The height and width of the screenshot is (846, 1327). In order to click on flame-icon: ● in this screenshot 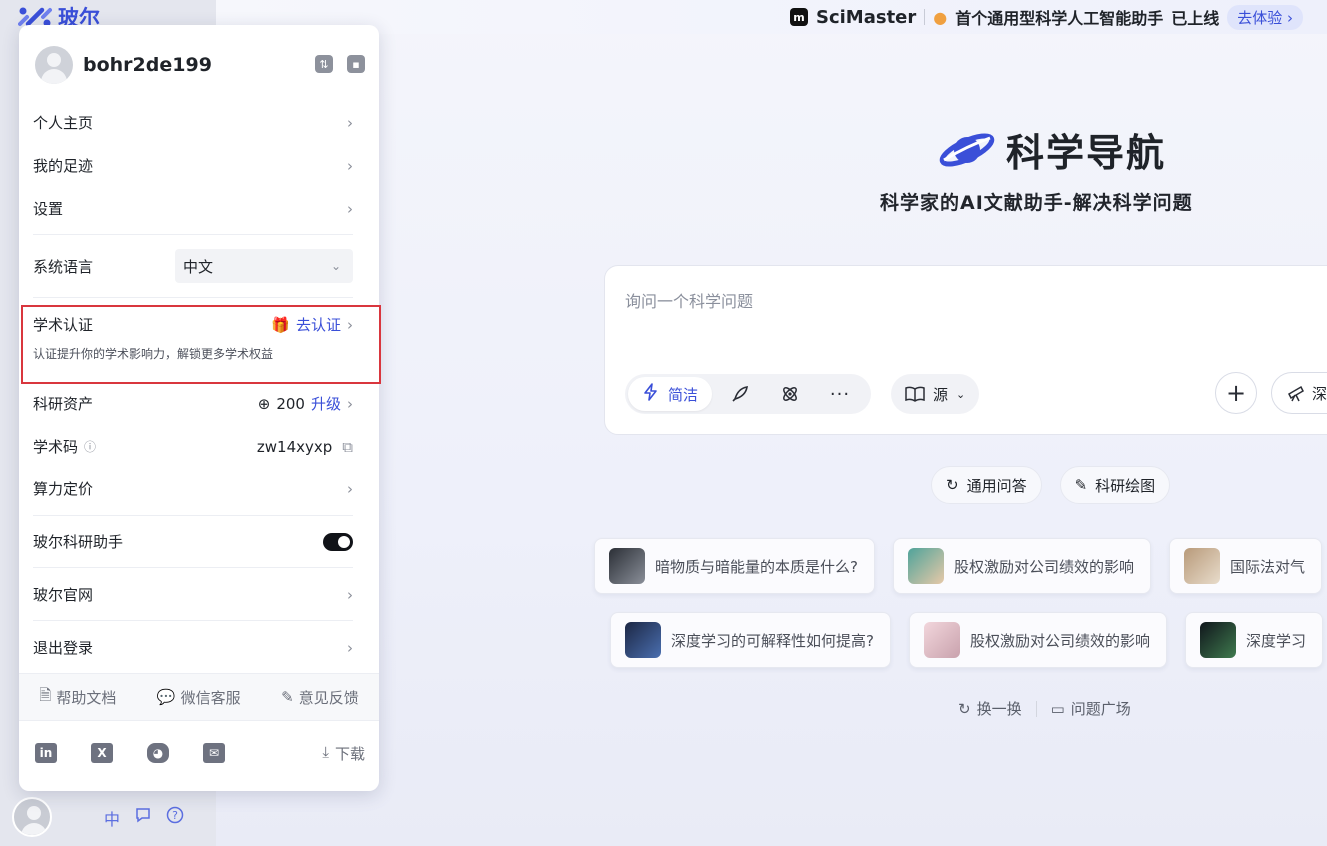, I will do `click(940, 17)`.